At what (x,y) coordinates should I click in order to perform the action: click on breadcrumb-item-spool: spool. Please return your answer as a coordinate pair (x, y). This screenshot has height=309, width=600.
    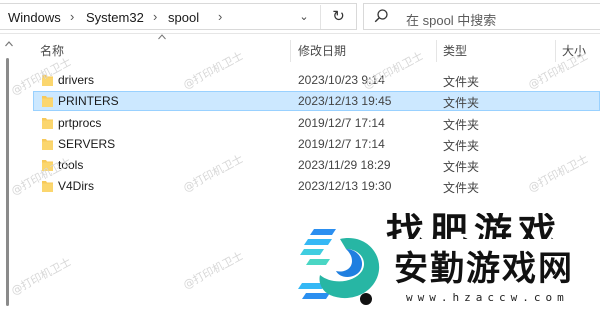
    Looking at the image, I should click on (183, 17).